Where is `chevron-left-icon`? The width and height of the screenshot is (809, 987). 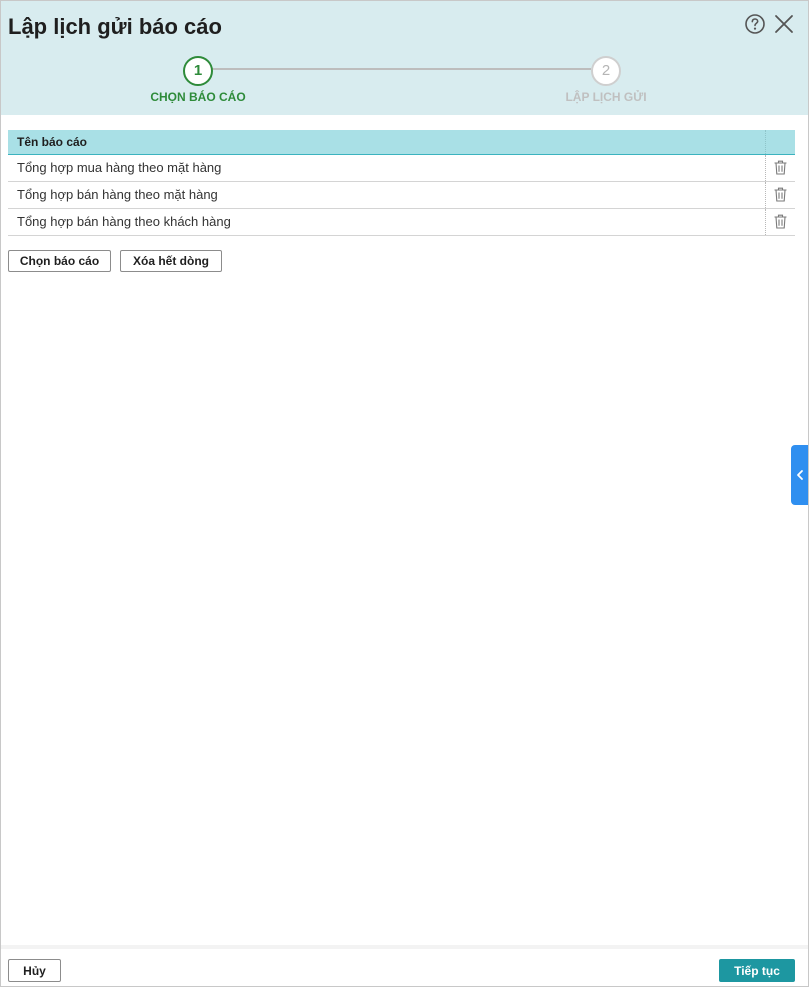 chevron-left-icon is located at coordinates (800, 475).